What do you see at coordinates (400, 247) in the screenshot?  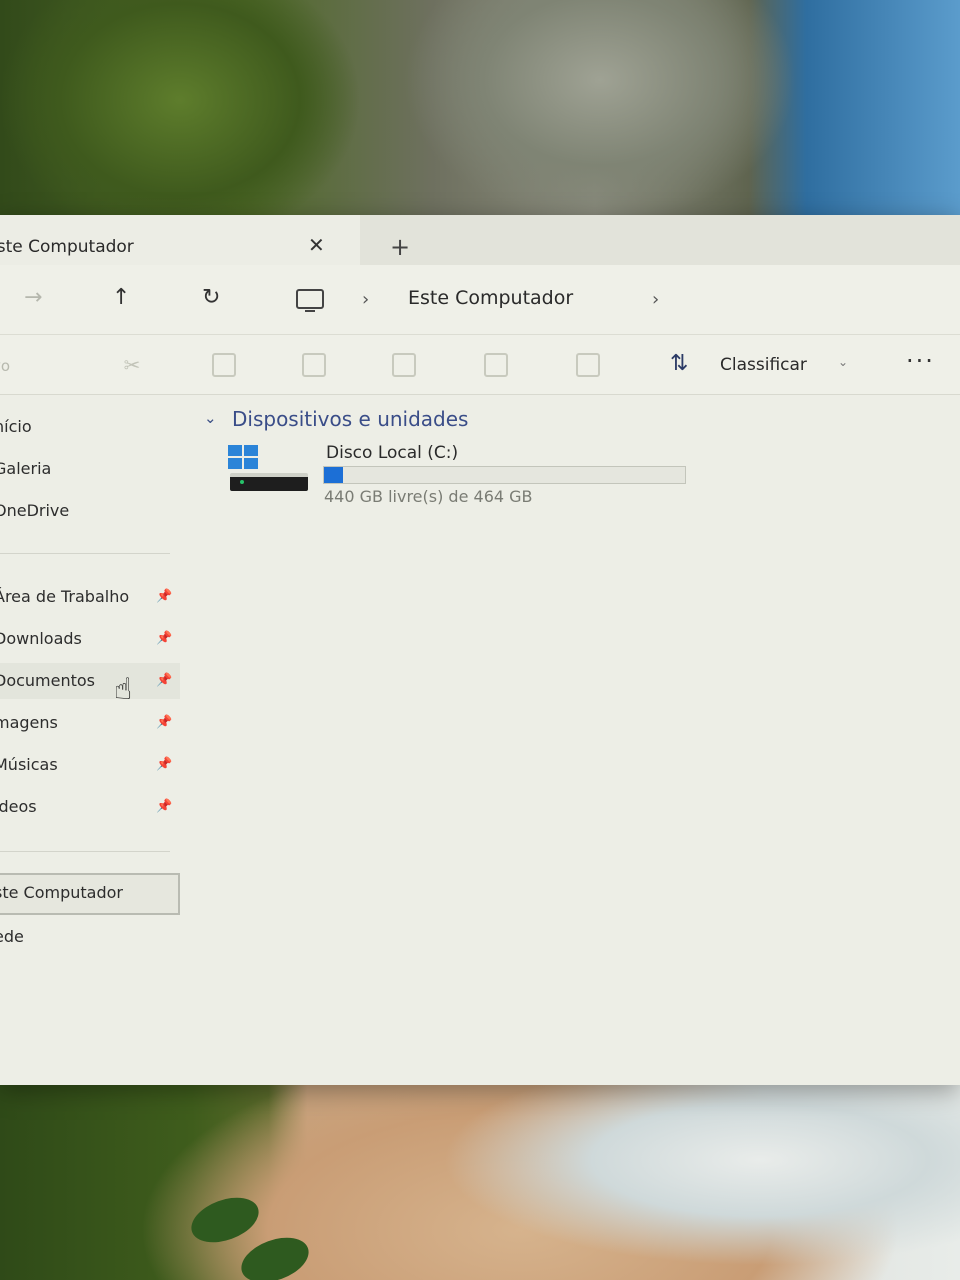 I see `new-tab-icon: +` at bounding box center [400, 247].